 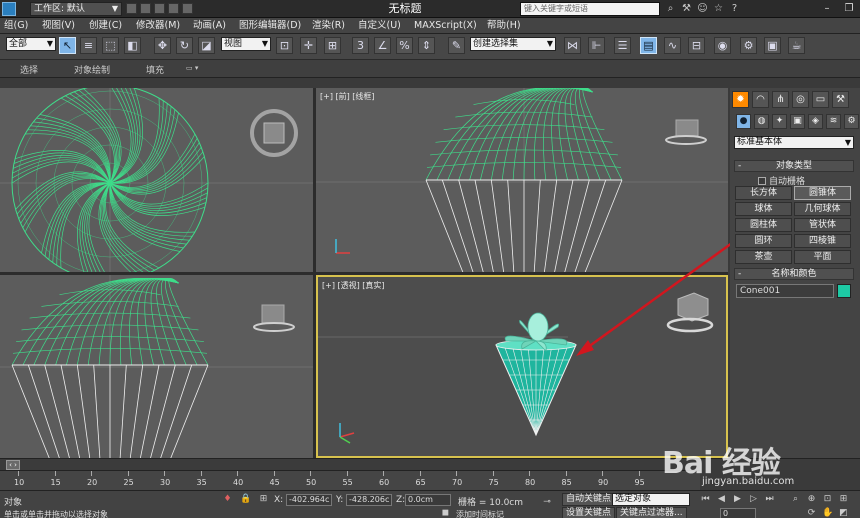 What do you see at coordinates (696, 45) in the screenshot?
I see `schematic-view-button: ⊟` at bounding box center [696, 45].